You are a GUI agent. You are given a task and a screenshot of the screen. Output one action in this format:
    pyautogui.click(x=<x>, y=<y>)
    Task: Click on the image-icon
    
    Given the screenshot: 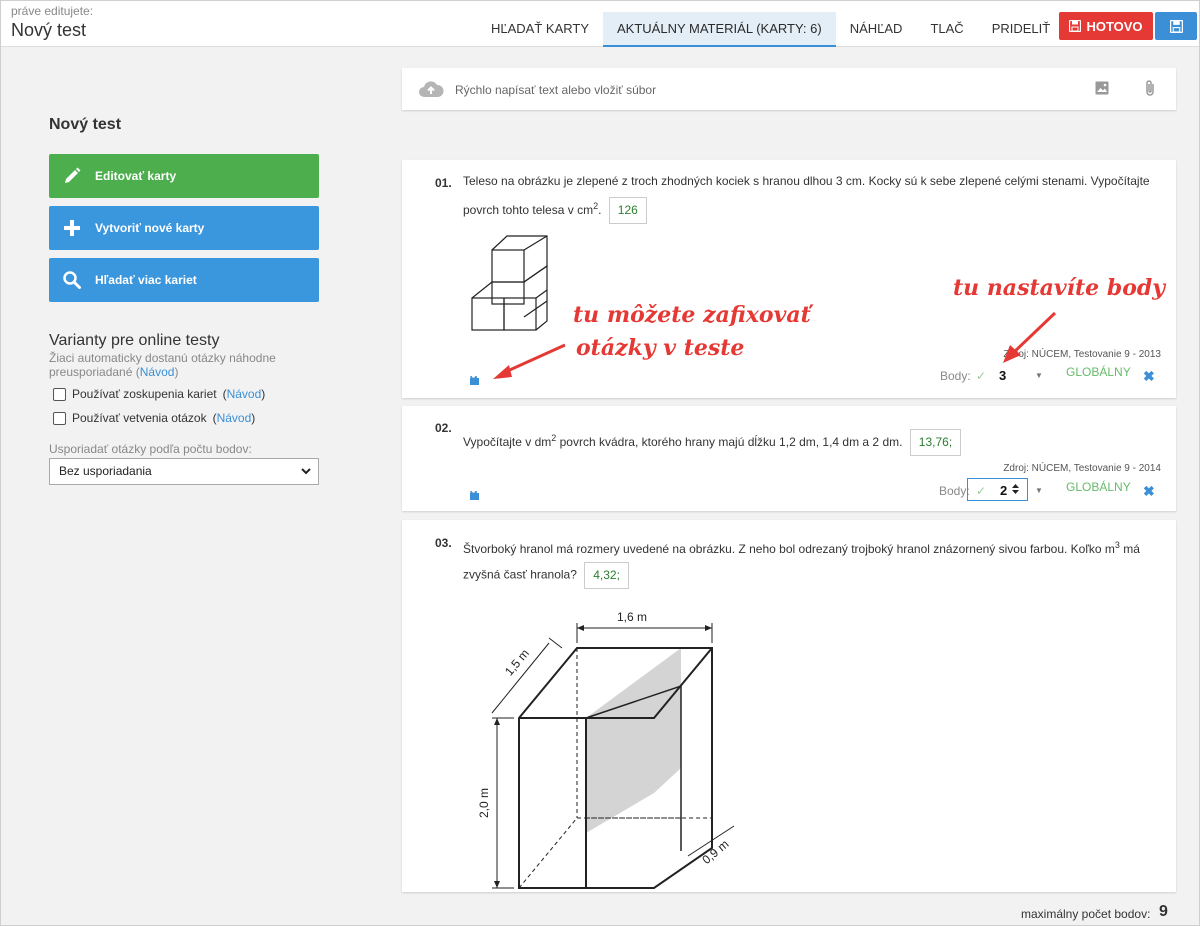 What is the action you would take?
    pyautogui.click(x=1102, y=90)
    